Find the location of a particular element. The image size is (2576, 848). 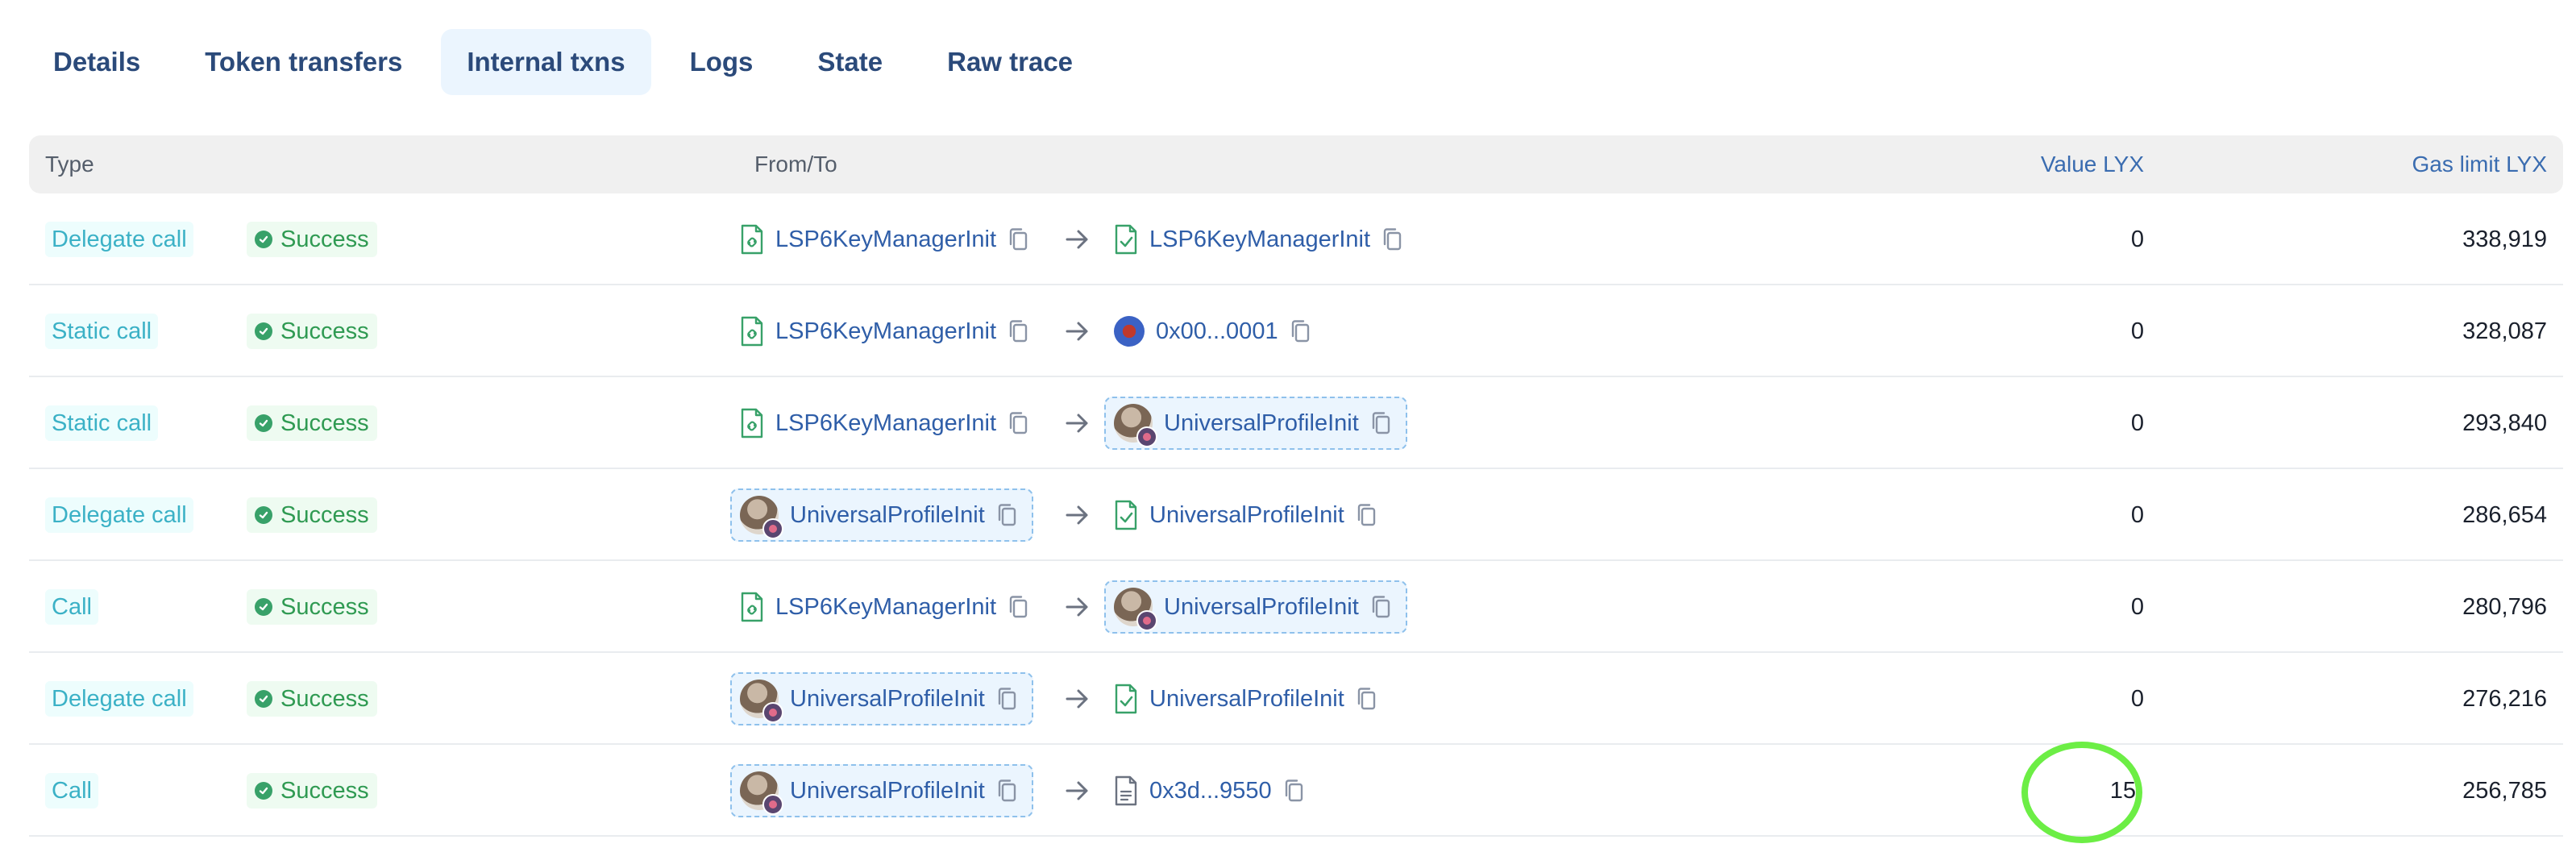

tab-details: Details is located at coordinates (96, 62).